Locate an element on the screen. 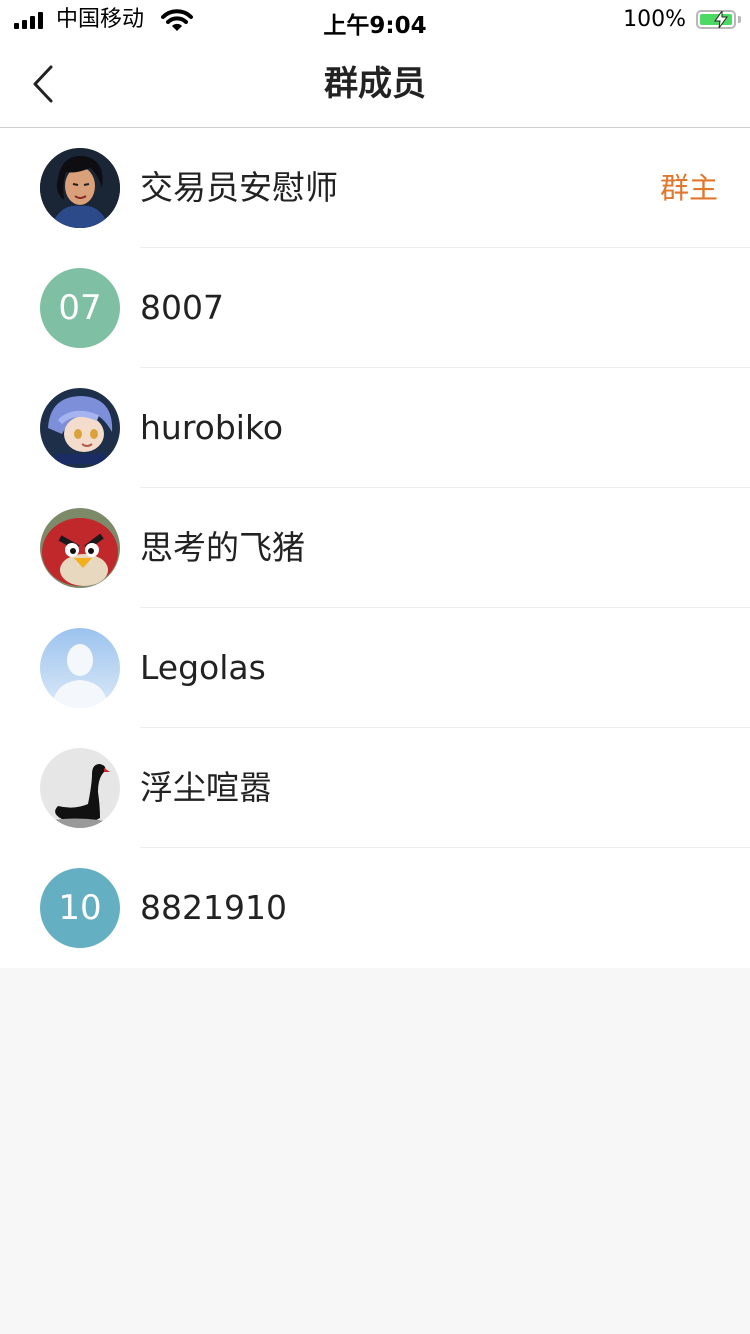  member-name: hurobiko is located at coordinates (212, 427).